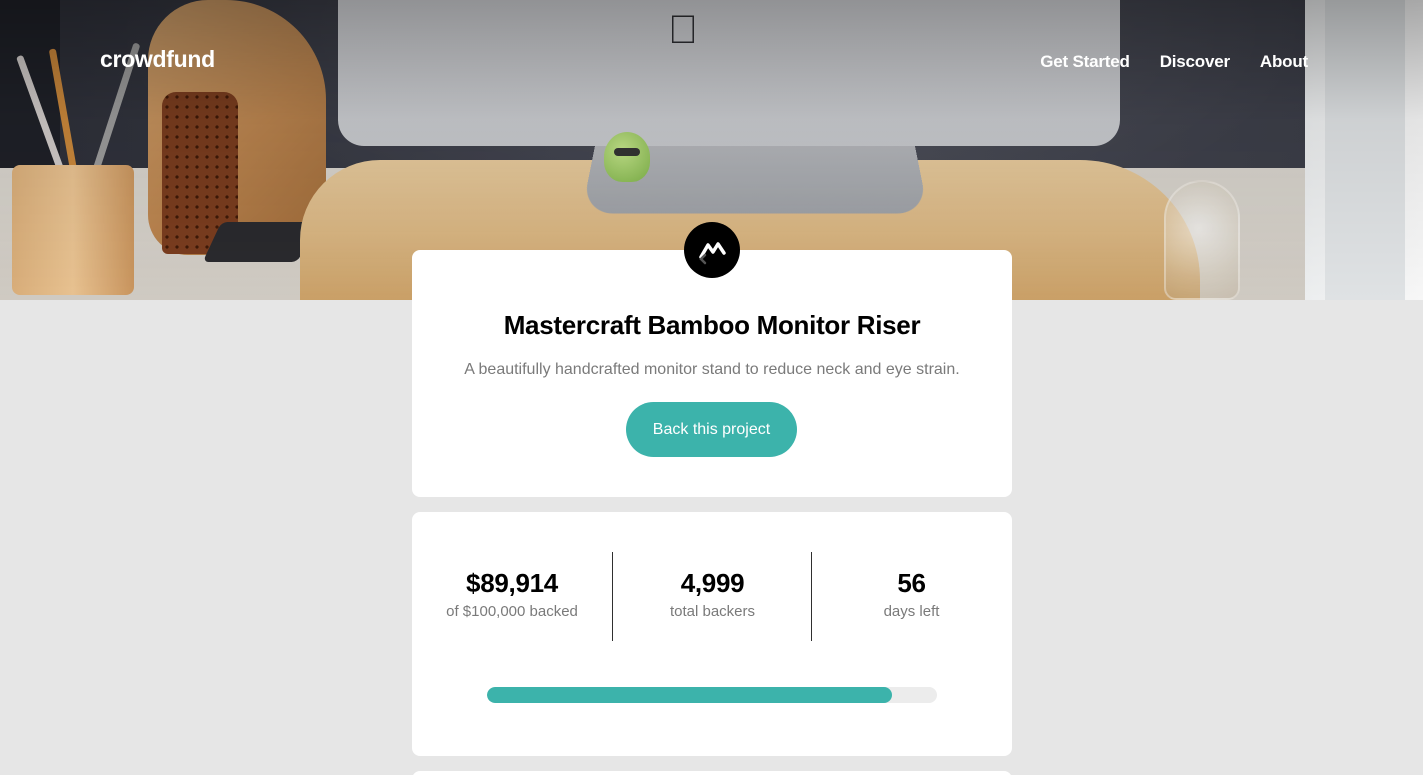 This screenshot has width=1423, height=775. I want to click on back-project-button: Back this project, so click(711, 429).